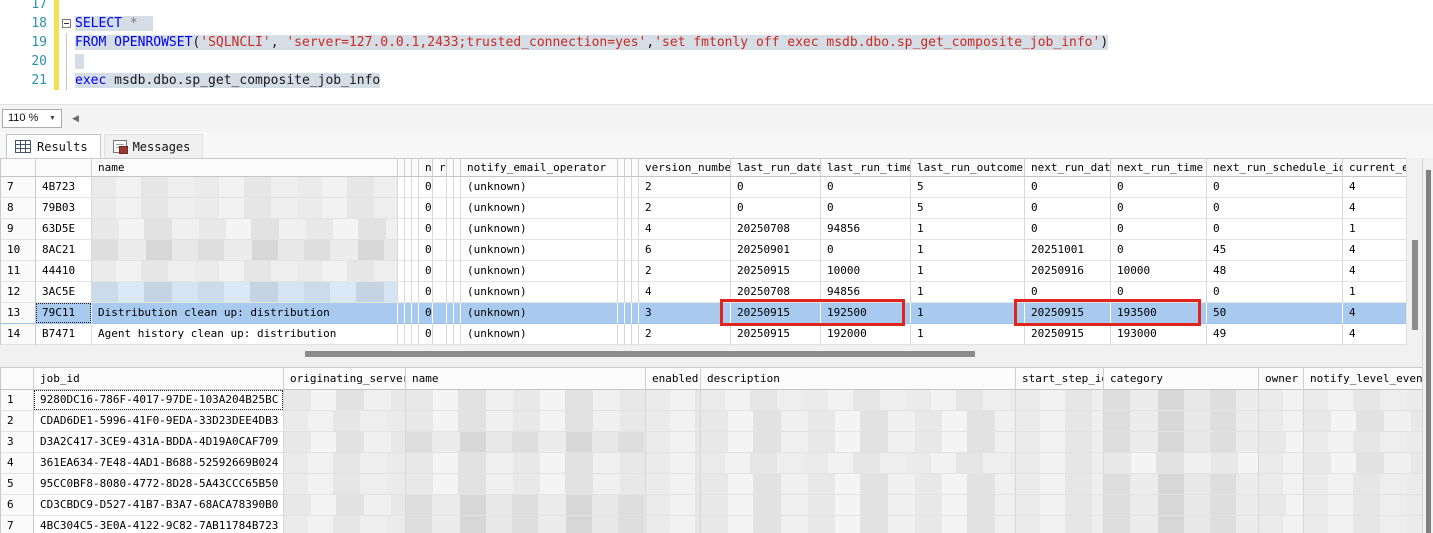 The image size is (1433, 533). What do you see at coordinates (685, 168) in the screenshot?
I see `column-header-version_number: version_number` at bounding box center [685, 168].